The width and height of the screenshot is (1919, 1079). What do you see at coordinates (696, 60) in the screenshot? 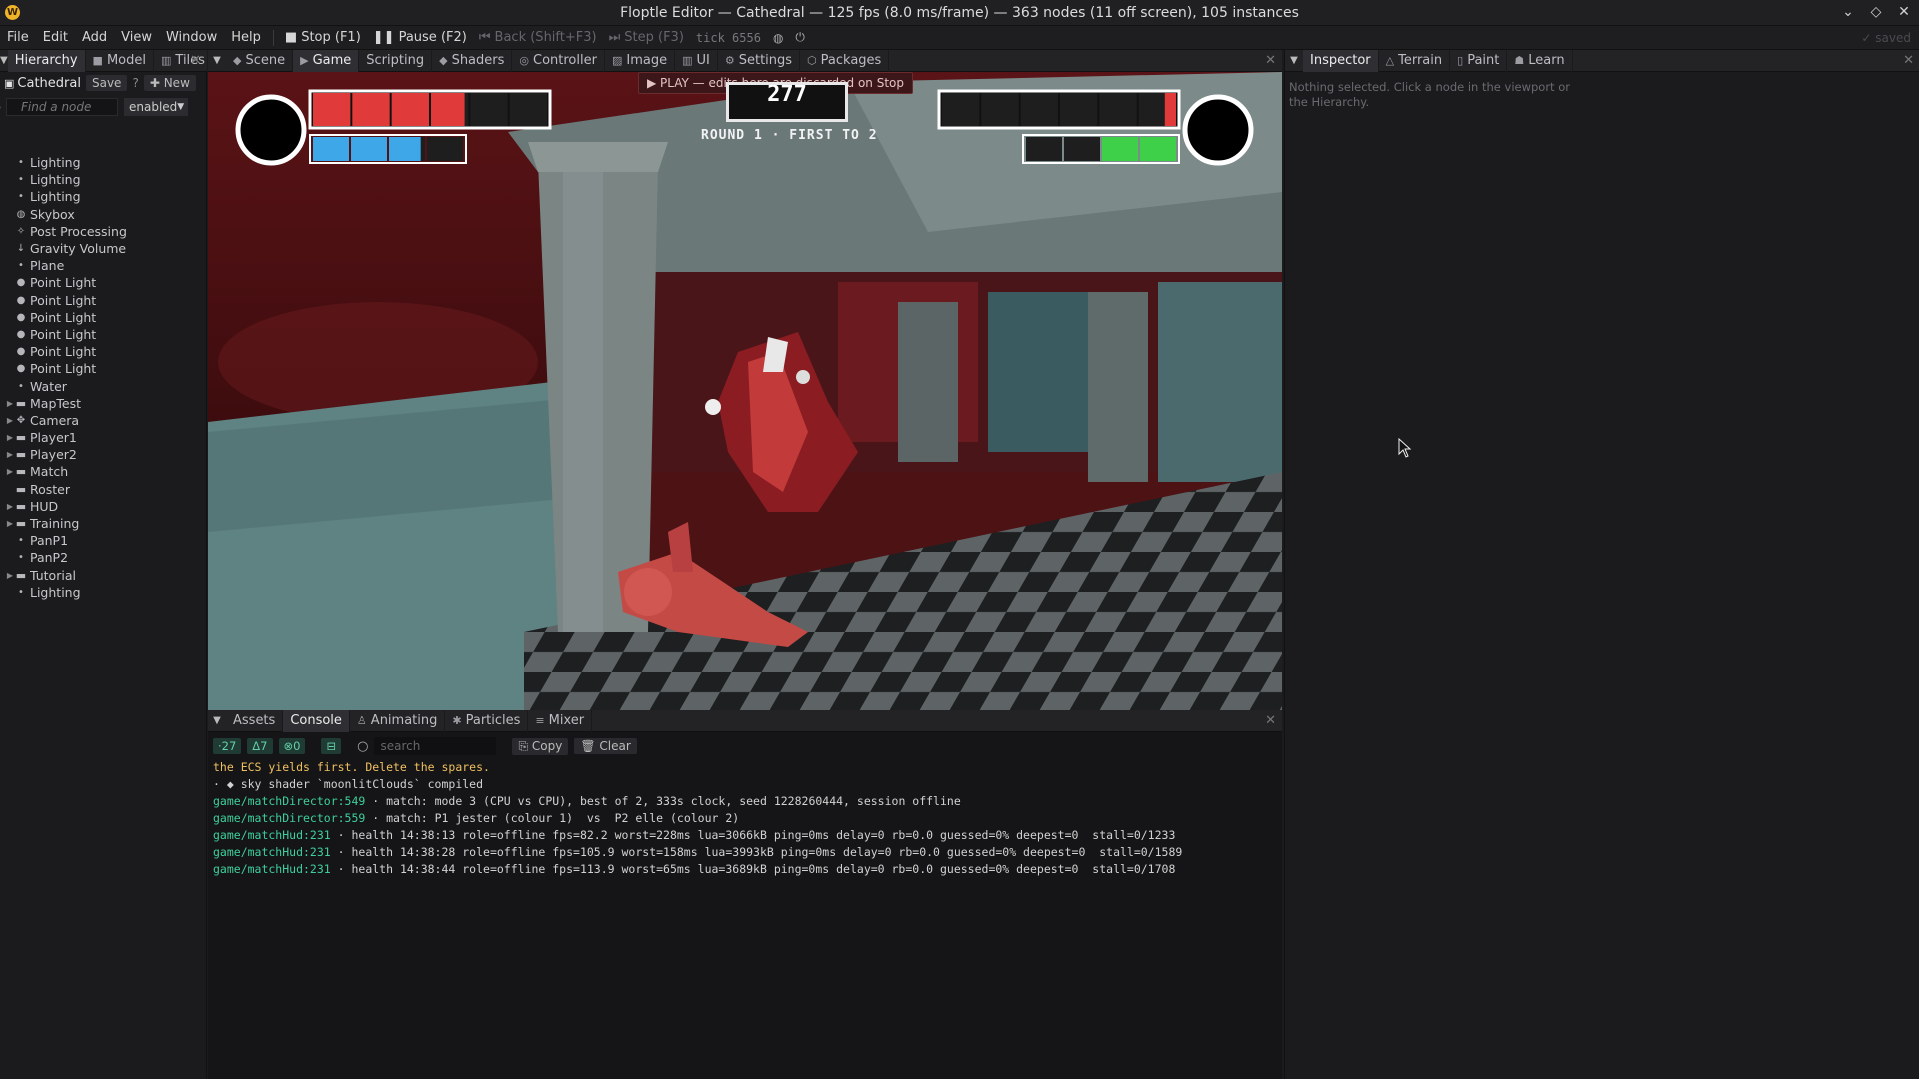
I see `tab-ui: ▥ UI` at bounding box center [696, 60].